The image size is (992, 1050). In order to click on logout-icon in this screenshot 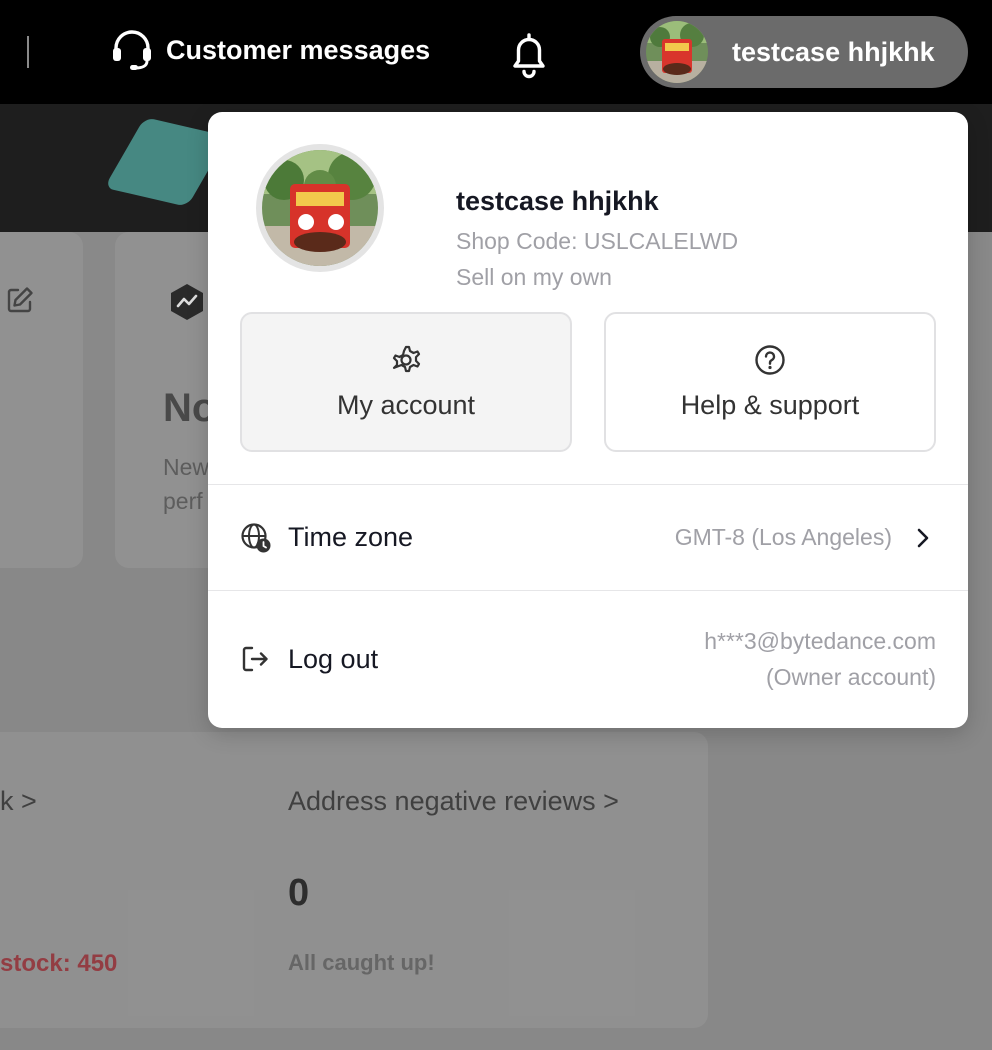, I will do `click(255, 659)`.